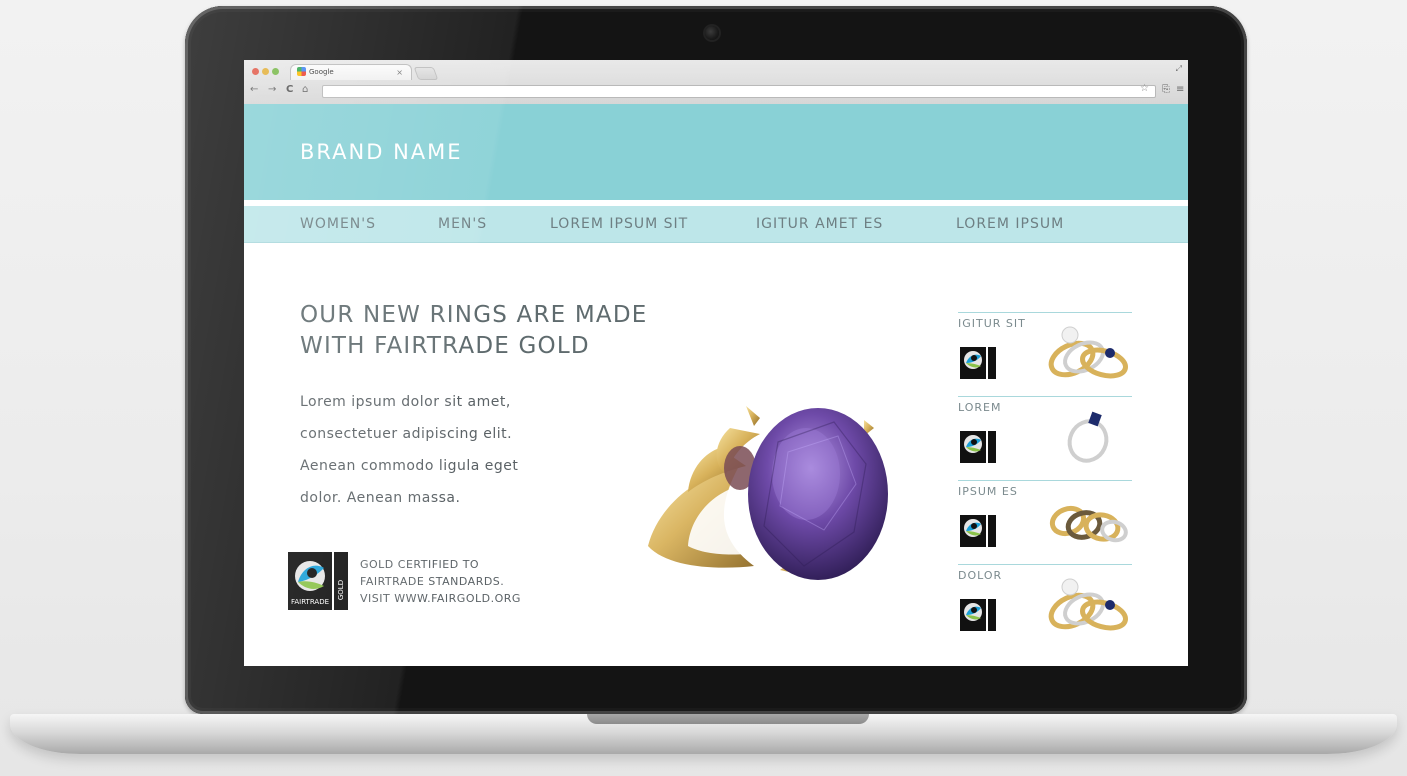 This screenshot has height=776, width=1407. I want to click on side-item: IPSUM ES, so click(1045, 522).